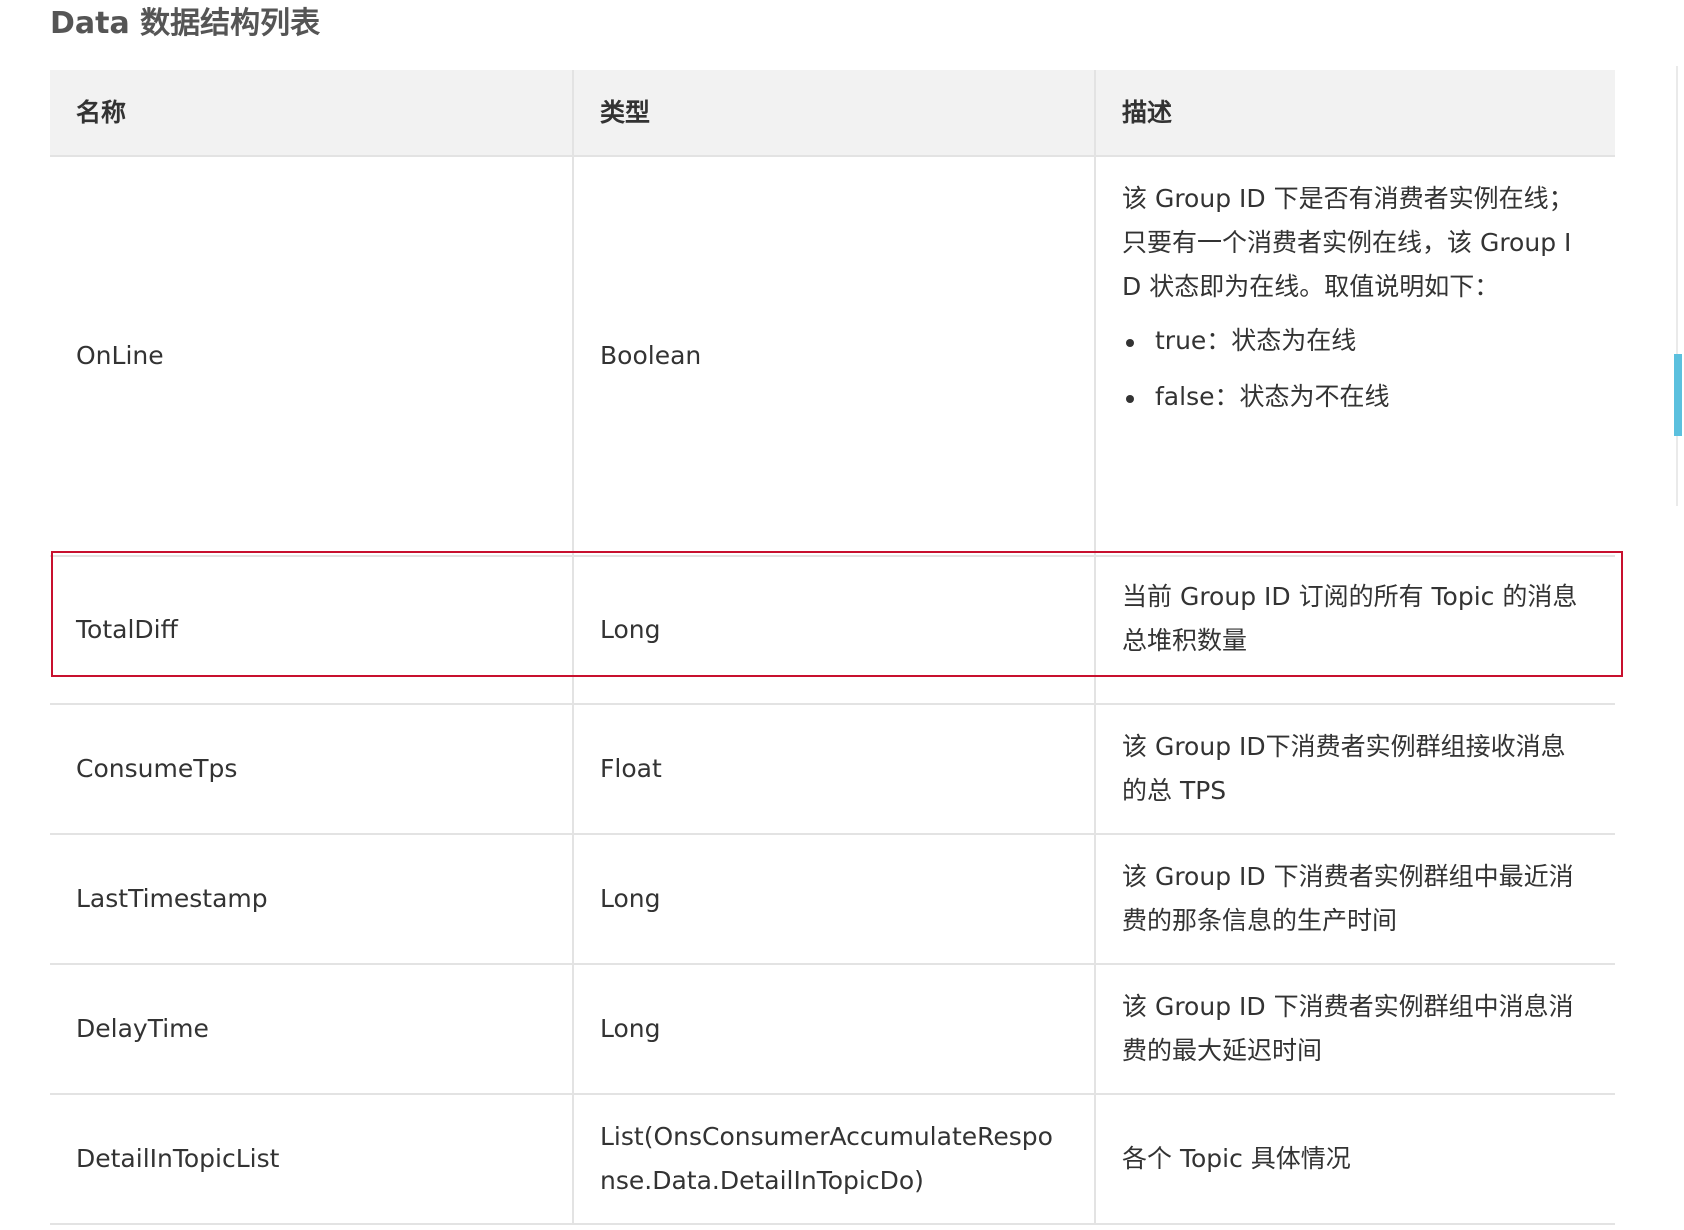  What do you see at coordinates (1355, 1029) in the screenshot?
I see `field-description-cell: 该 Group ID 下消费者实例群组中消息消费的最大延迟时间` at bounding box center [1355, 1029].